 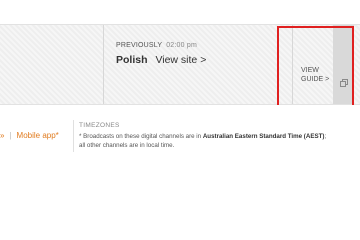 I want to click on mobile-app-link: Mobile app*, so click(x=38, y=135).